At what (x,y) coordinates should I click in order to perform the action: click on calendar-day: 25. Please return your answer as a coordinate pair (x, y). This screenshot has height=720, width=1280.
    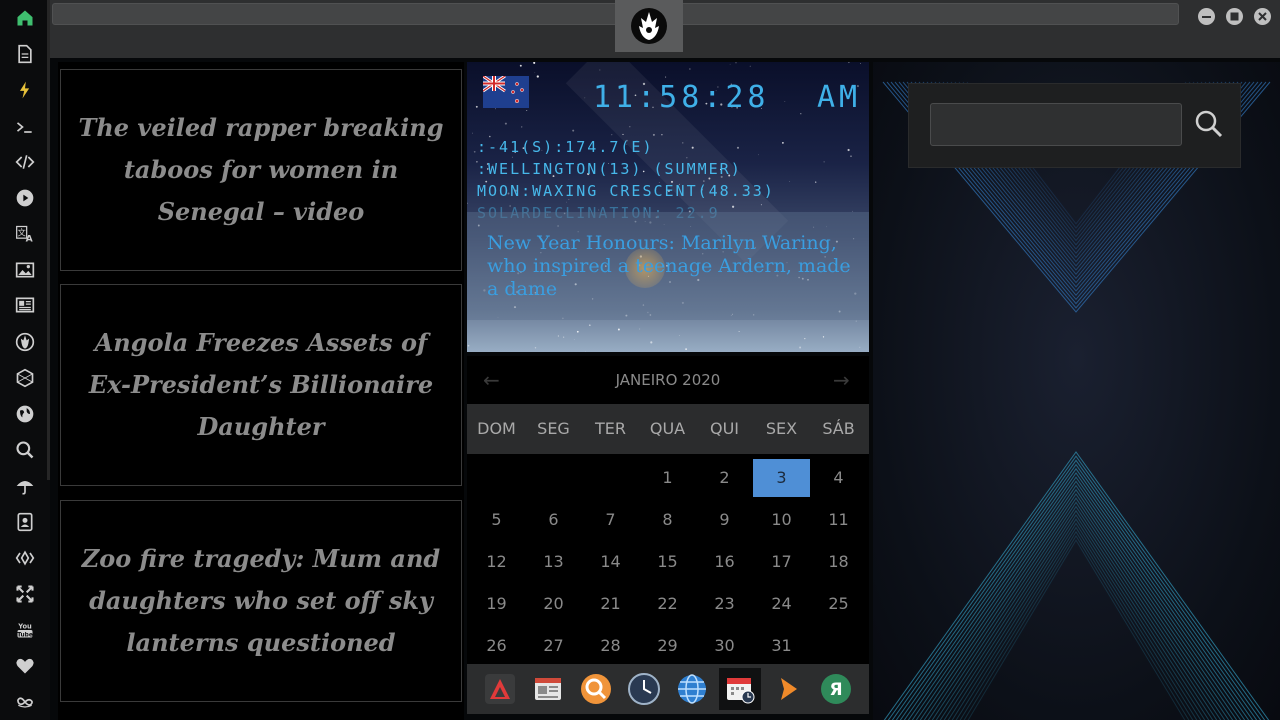
    Looking at the image, I should click on (838, 604).